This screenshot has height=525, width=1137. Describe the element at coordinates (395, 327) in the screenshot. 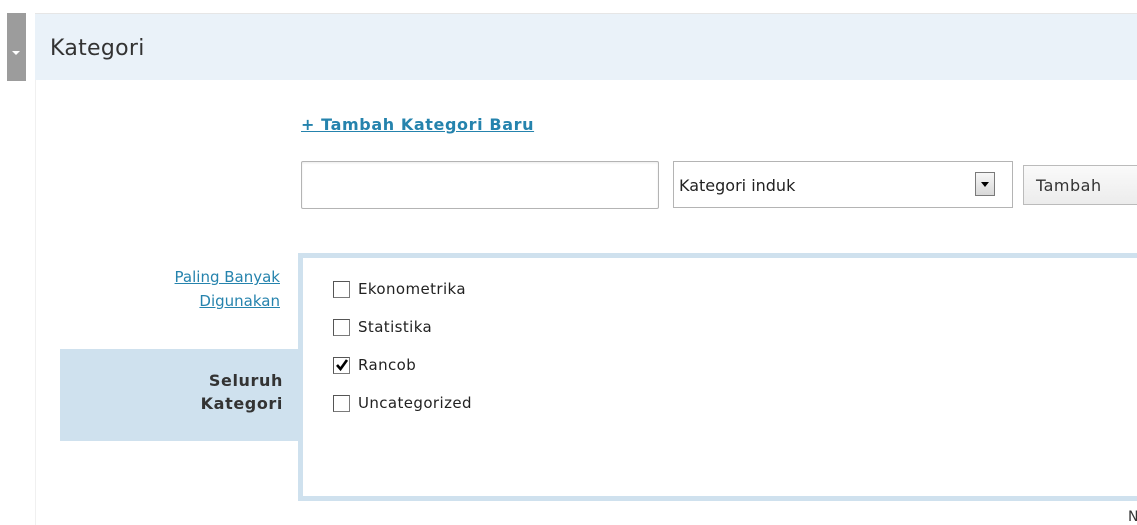

I see `category-label: Statistika` at that location.